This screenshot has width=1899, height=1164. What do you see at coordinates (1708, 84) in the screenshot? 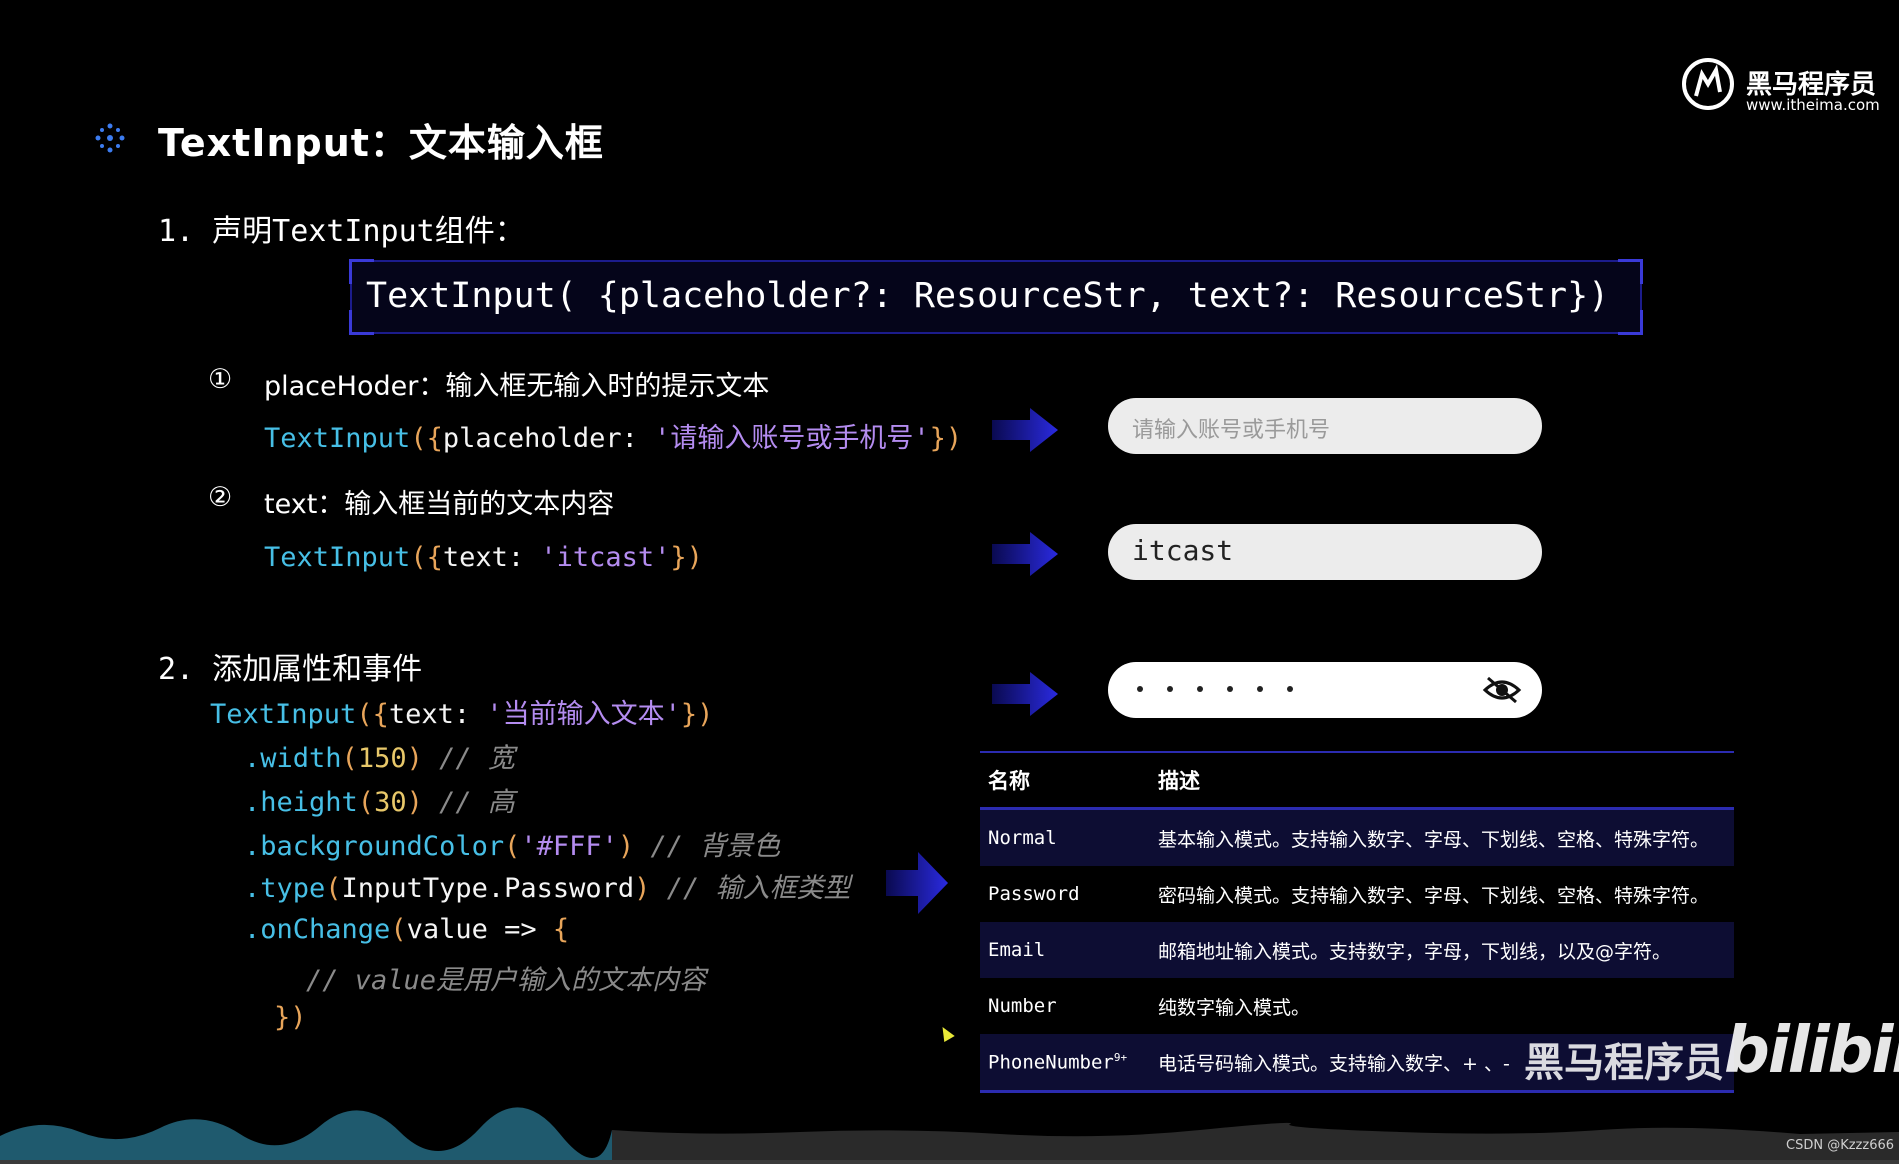
I see `logo-icon` at bounding box center [1708, 84].